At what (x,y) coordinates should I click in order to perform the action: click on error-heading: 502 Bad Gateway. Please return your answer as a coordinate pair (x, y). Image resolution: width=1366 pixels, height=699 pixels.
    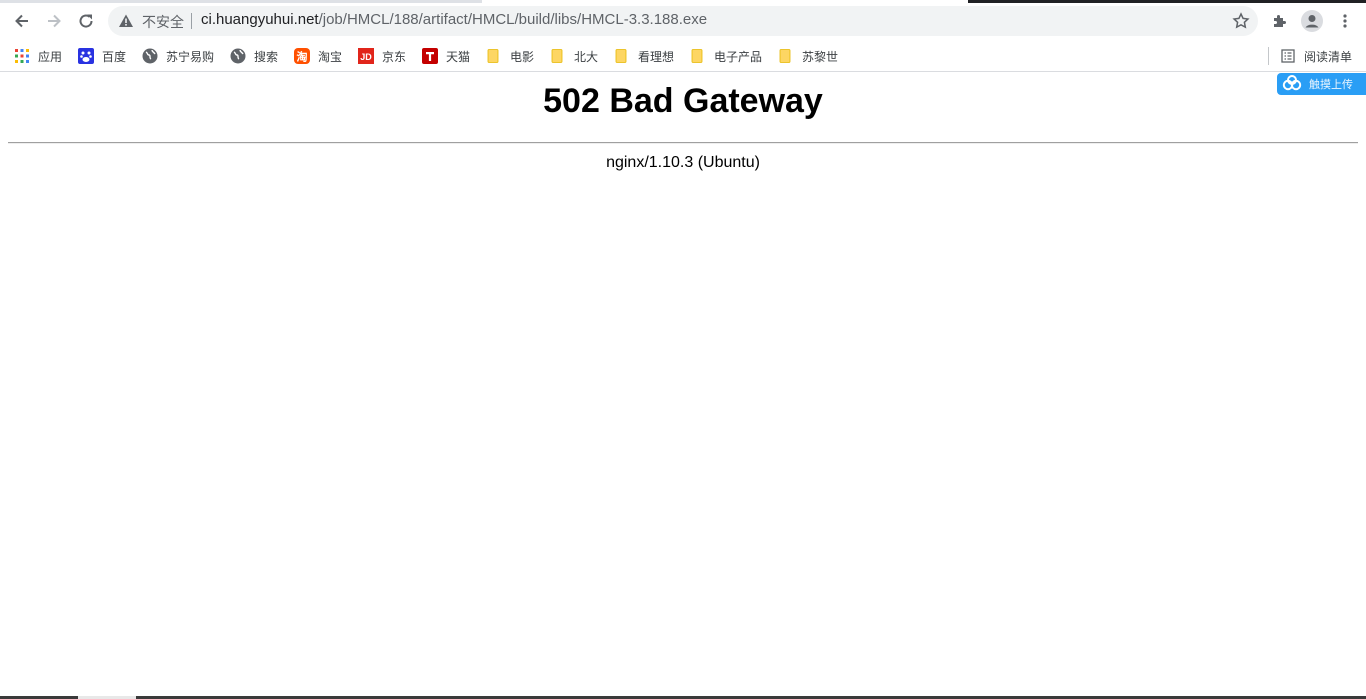
    Looking at the image, I should click on (683, 101).